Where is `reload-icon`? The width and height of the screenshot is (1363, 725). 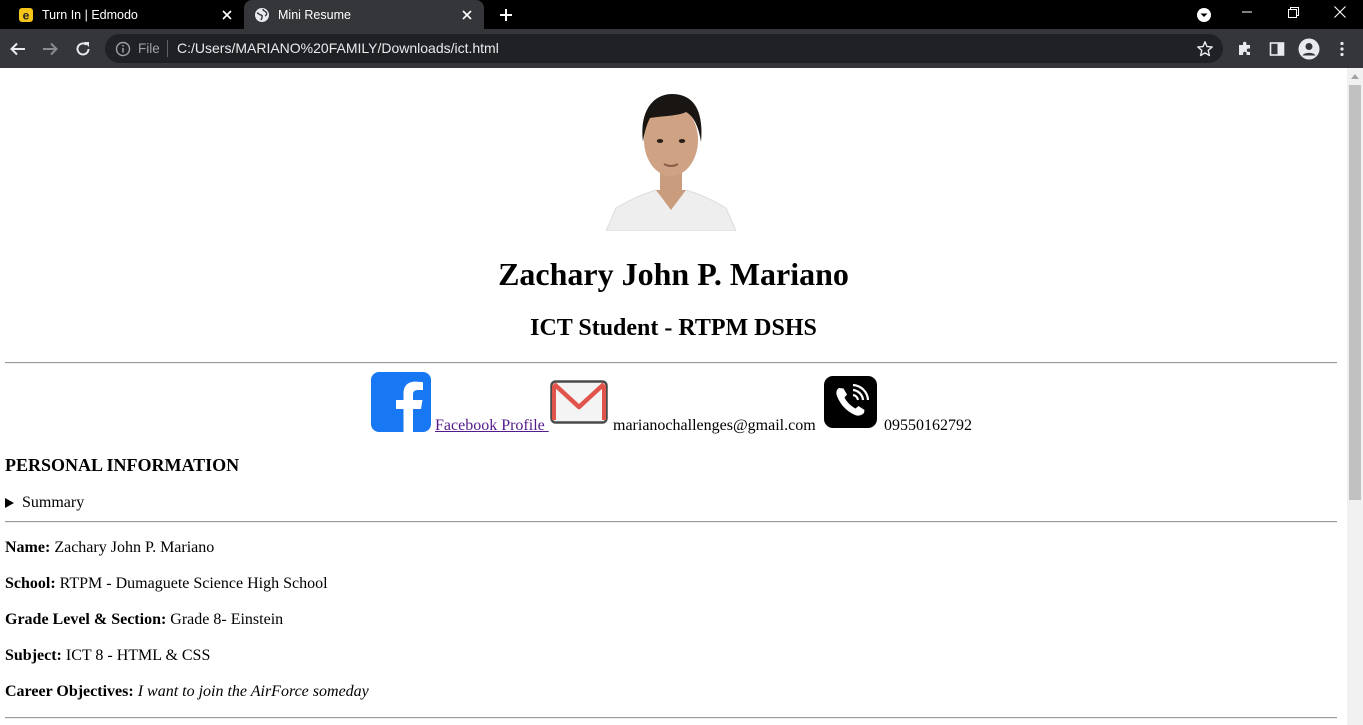
reload-icon is located at coordinates (83, 49).